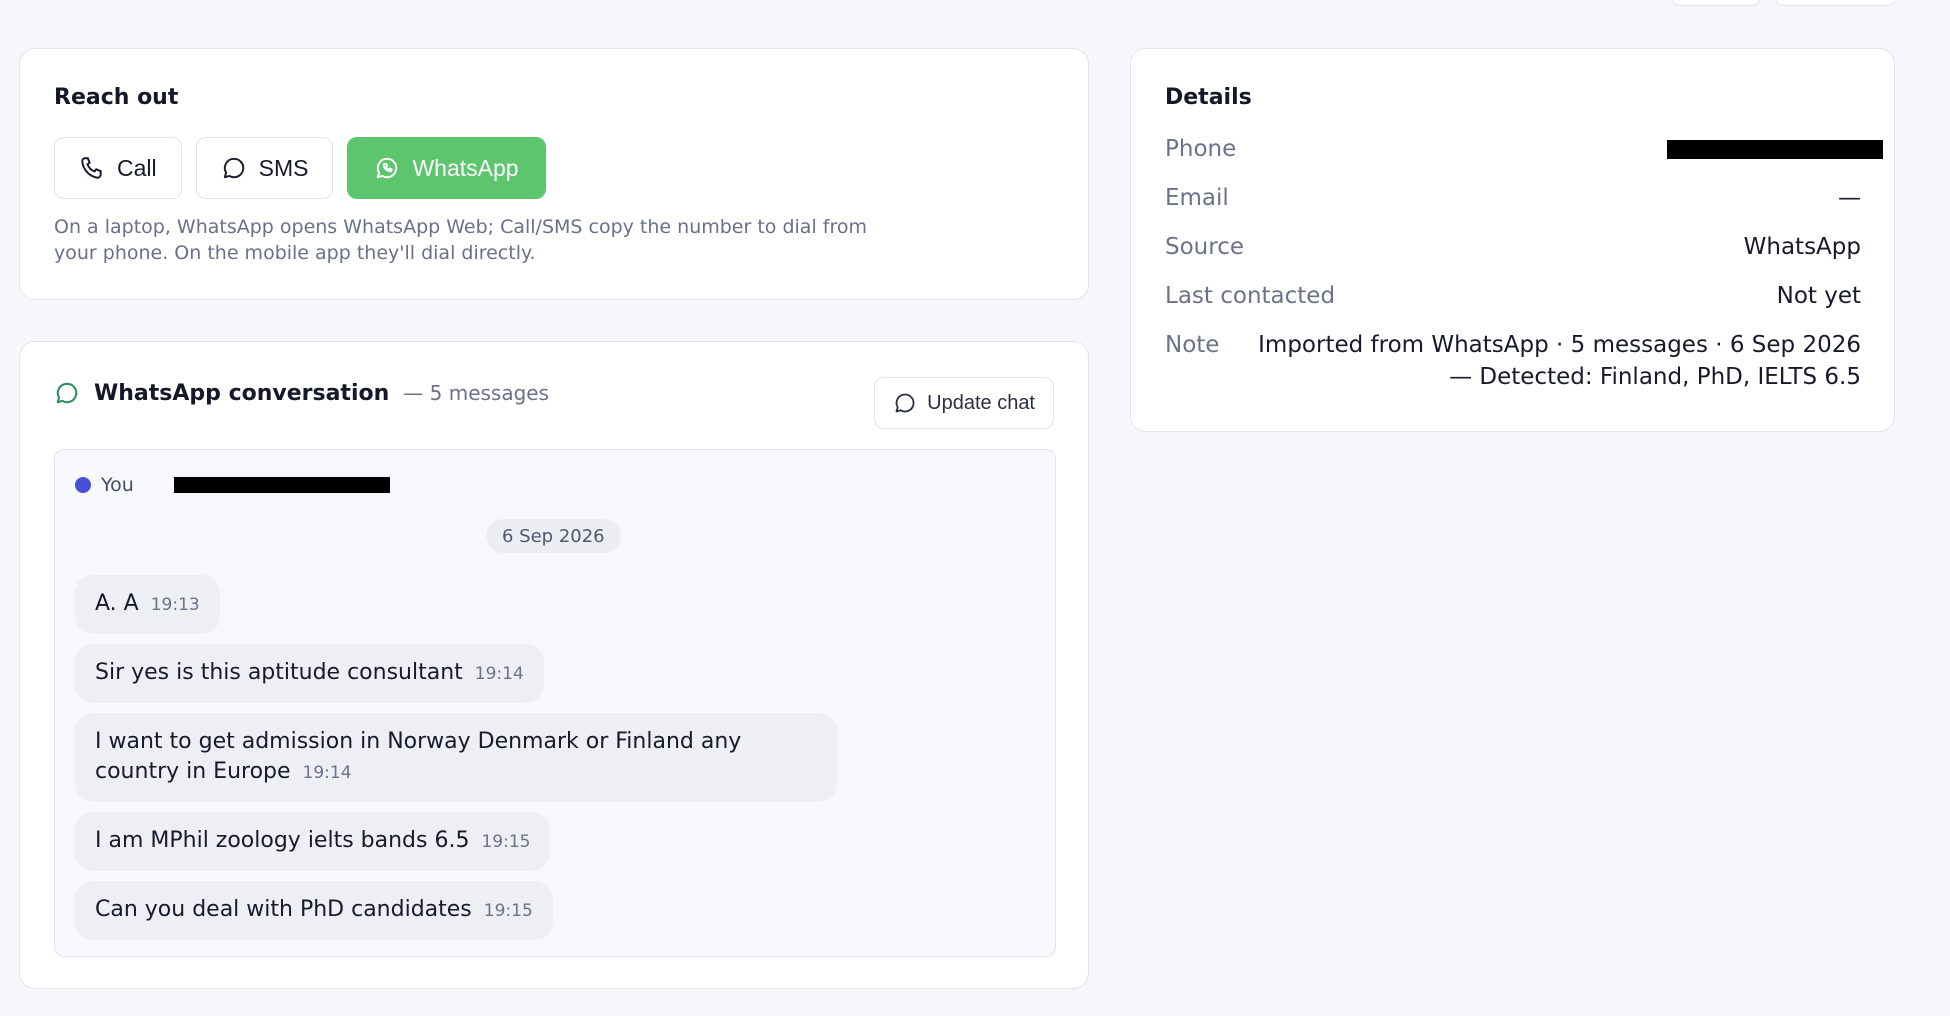 This screenshot has height=1016, width=1950. I want to click on source-value: WhatsApp, so click(1802, 247).